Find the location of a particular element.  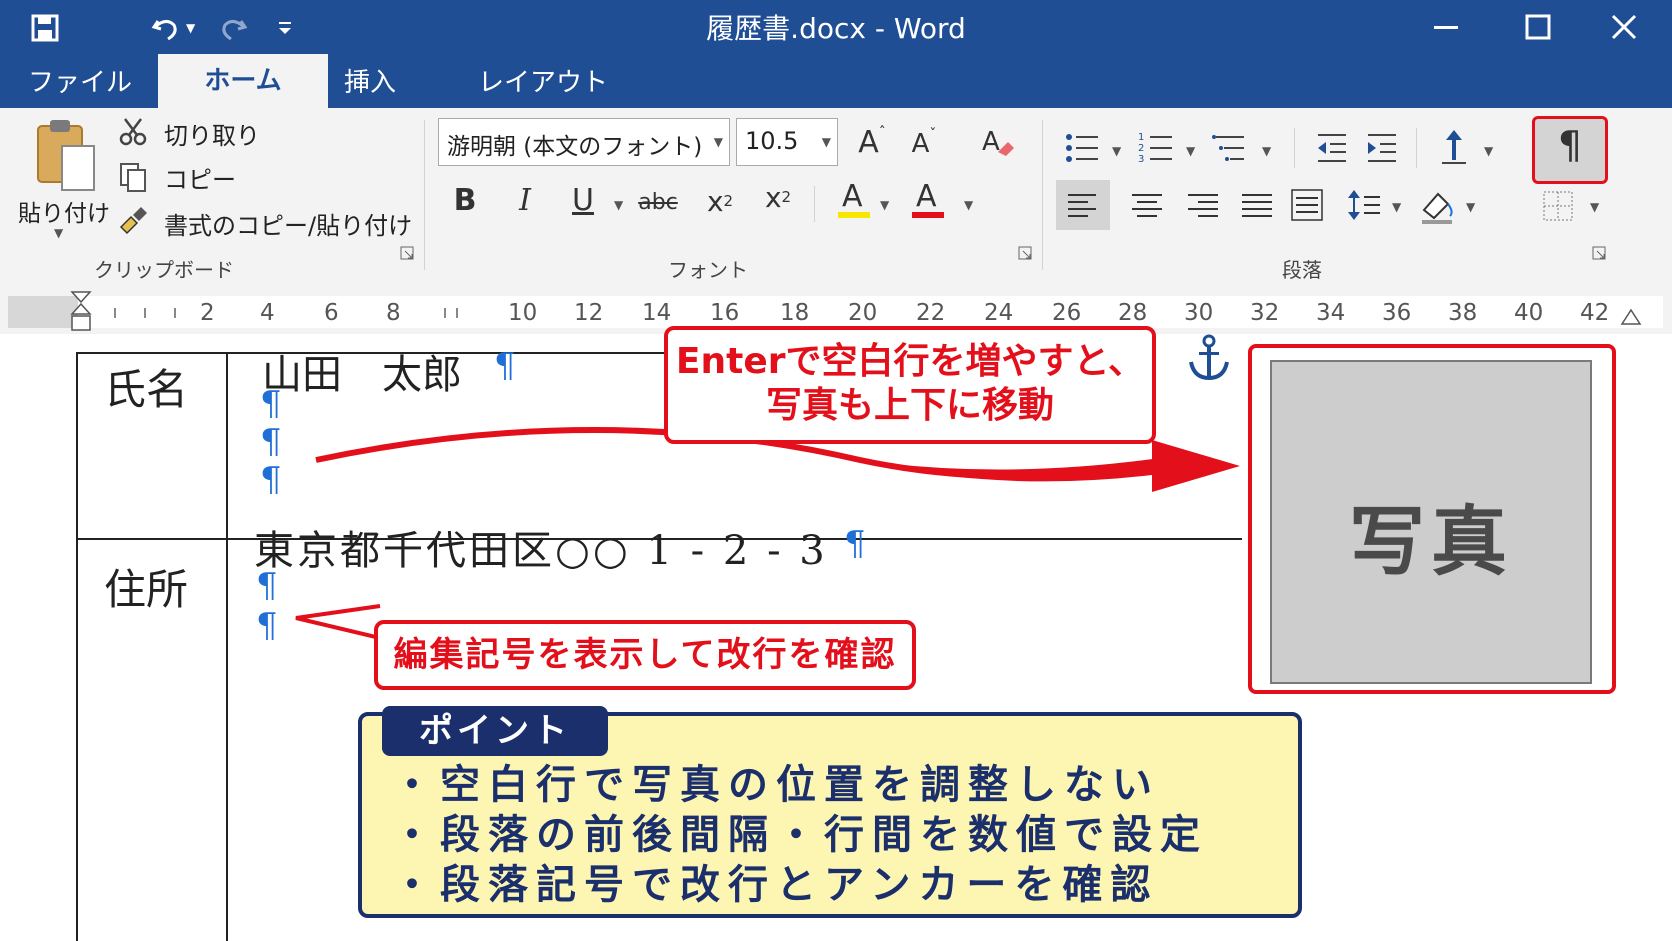

font-launcher-icon is located at coordinates (1025, 253).